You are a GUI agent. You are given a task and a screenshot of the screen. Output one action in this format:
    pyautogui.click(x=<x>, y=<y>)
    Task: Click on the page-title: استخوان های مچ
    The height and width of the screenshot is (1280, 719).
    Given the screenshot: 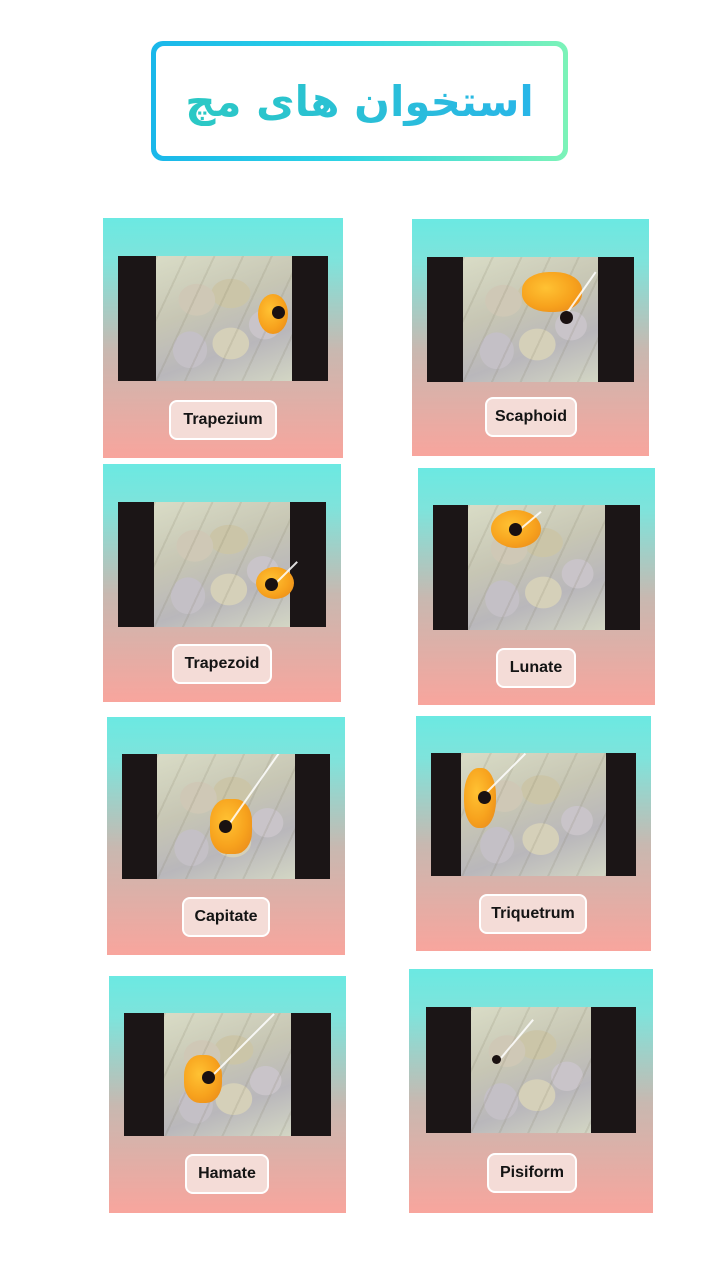 What is the action you would take?
    pyautogui.click(x=359, y=101)
    